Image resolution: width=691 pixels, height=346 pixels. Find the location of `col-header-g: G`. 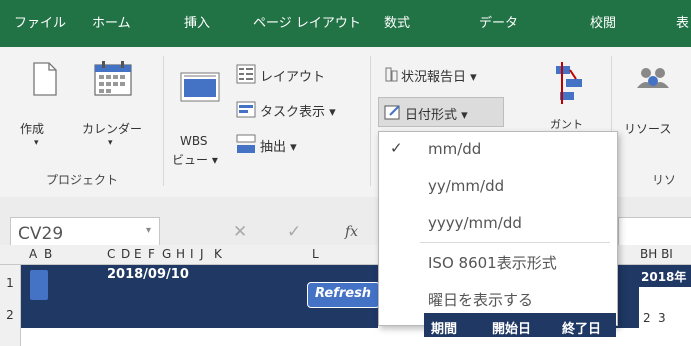

col-header-g: G is located at coordinates (166, 254).